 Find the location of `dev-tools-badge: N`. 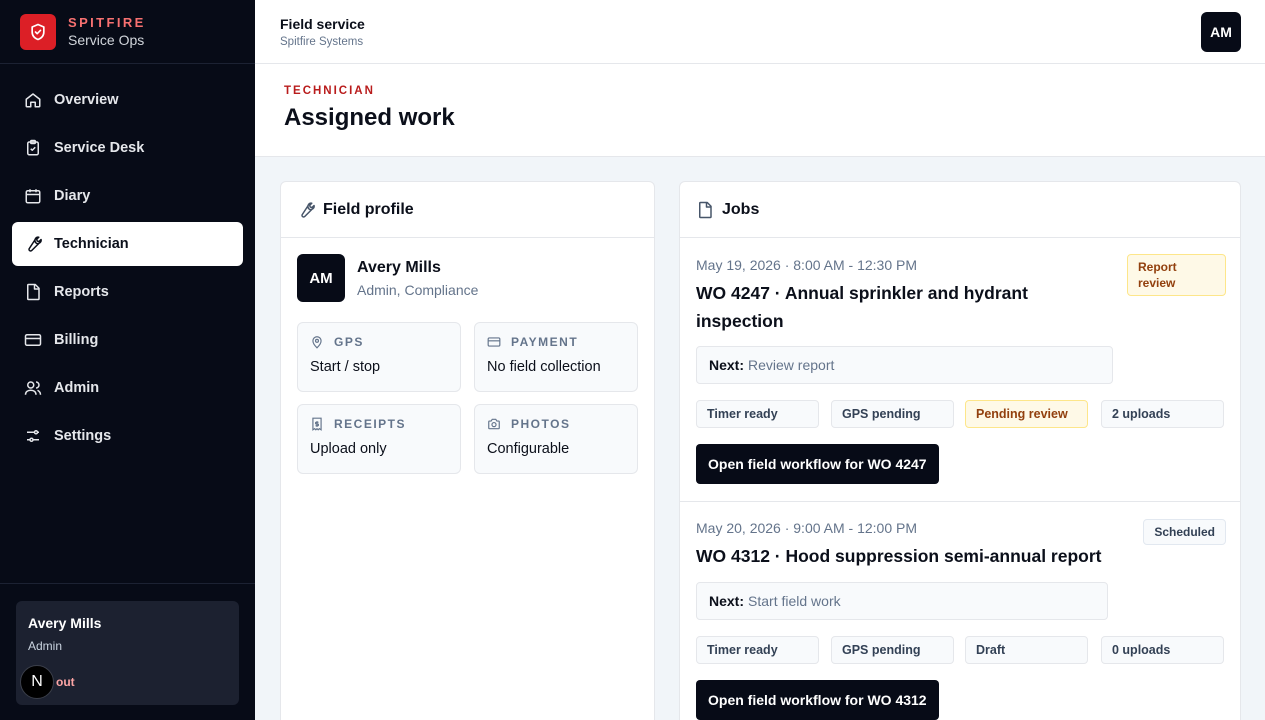

dev-tools-badge: N is located at coordinates (37, 682).